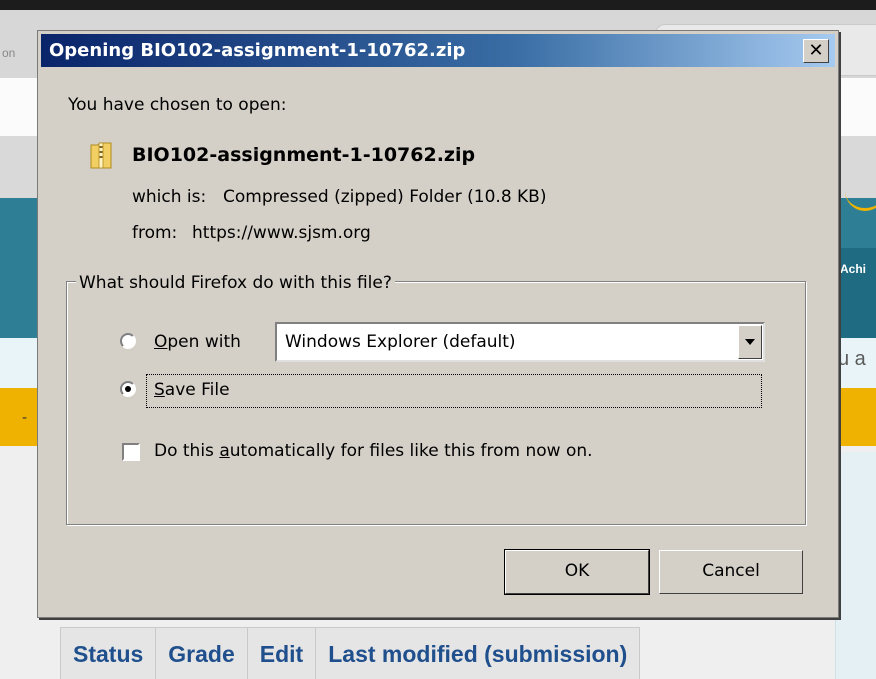 This screenshot has height=679, width=876. I want to click on open-with-radio, so click(128, 341).